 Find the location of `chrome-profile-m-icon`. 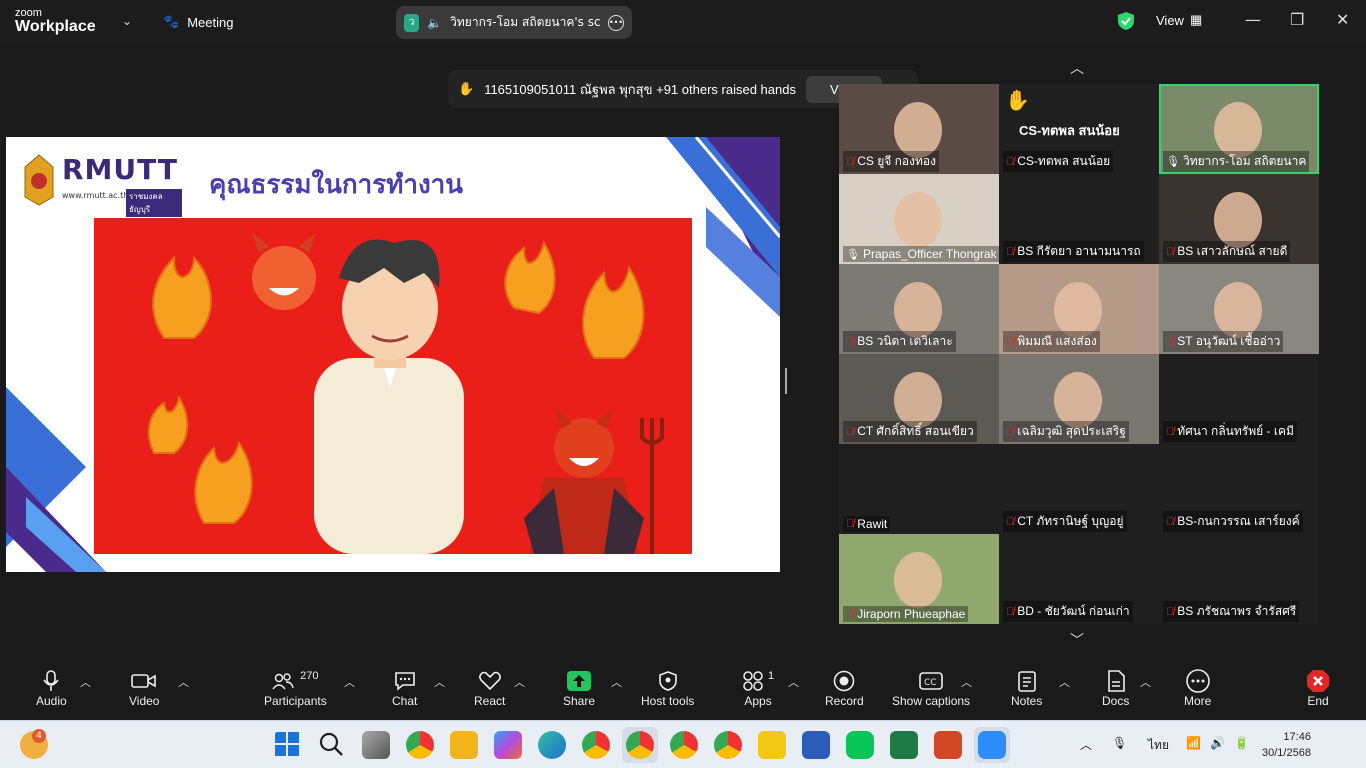

chrome-profile-m-icon is located at coordinates (684, 745).